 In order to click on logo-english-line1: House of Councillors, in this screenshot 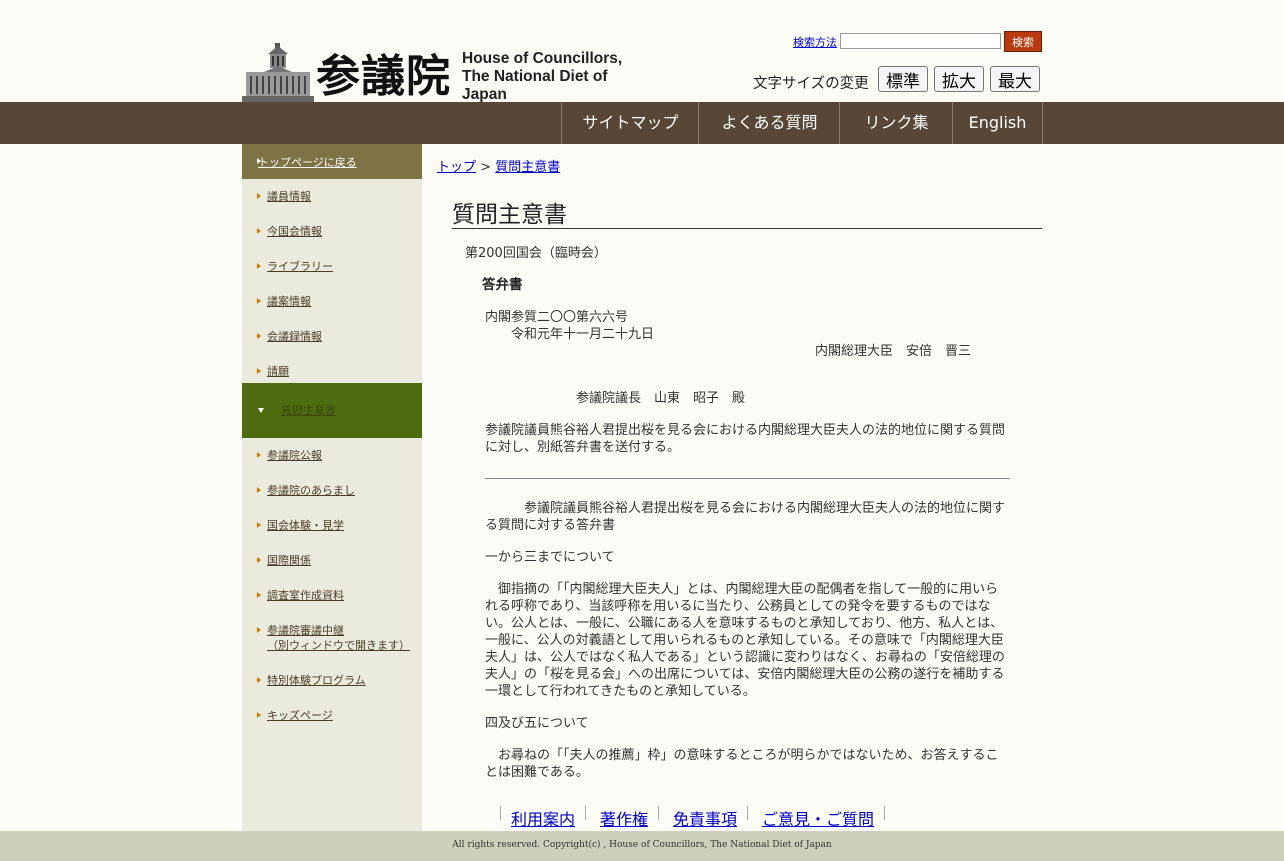, I will do `click(542, 58)`.